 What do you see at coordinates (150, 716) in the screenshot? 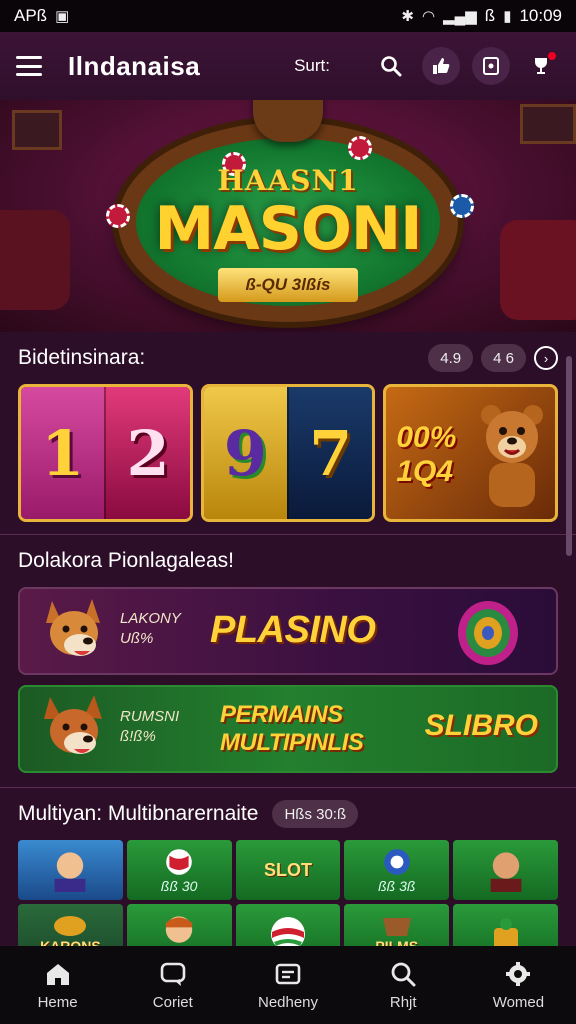
I see `promo-side-line: RUMSNI` at bounding box center [150, 716].